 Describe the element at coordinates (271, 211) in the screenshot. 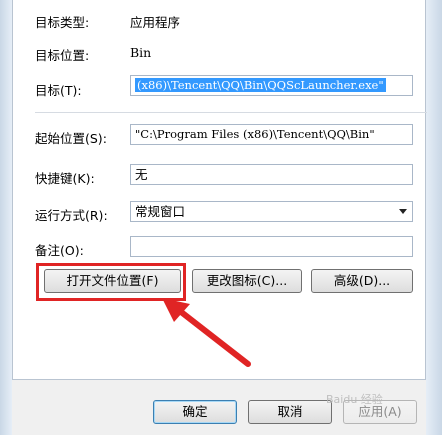

I see `run-select: 常规窗口` at that location.